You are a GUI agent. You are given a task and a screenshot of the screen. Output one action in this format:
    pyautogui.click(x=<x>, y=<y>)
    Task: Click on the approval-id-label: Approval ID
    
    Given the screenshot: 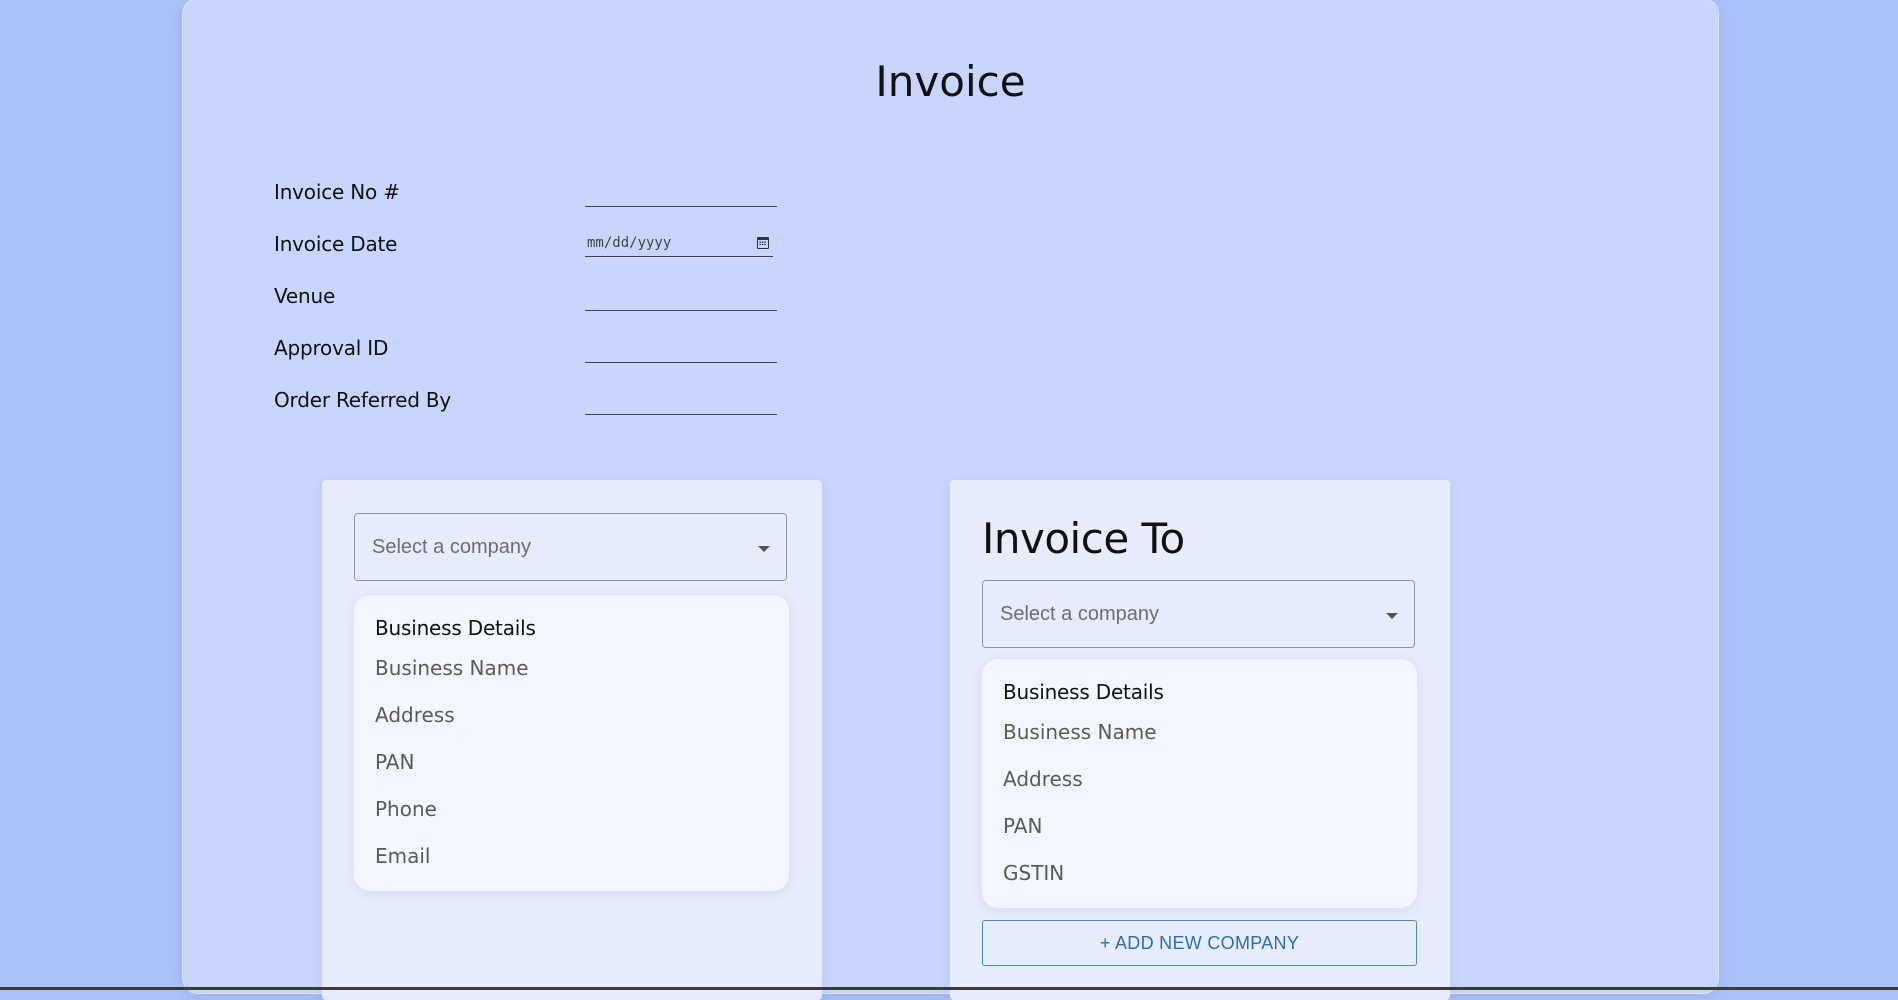 What is the action you would take?
    pyautogui.click(x=331, y=348)
    